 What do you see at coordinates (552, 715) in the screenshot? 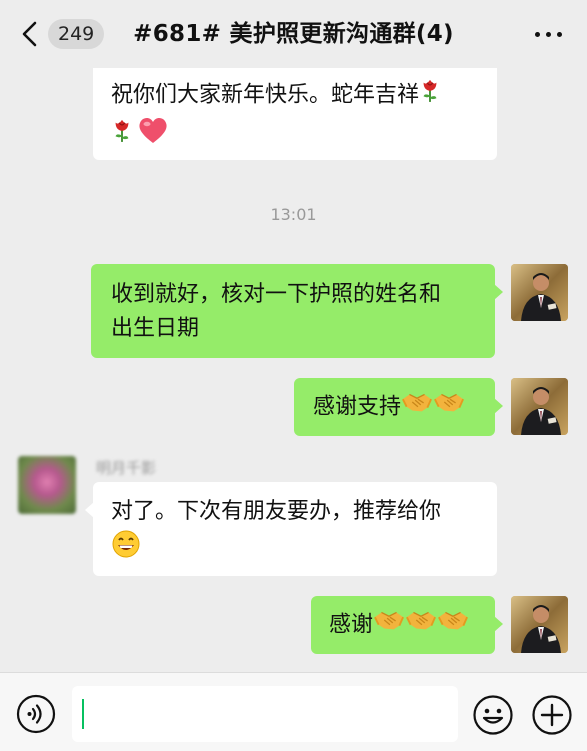
I see `plus-icon` at bounding box center [552, 715].